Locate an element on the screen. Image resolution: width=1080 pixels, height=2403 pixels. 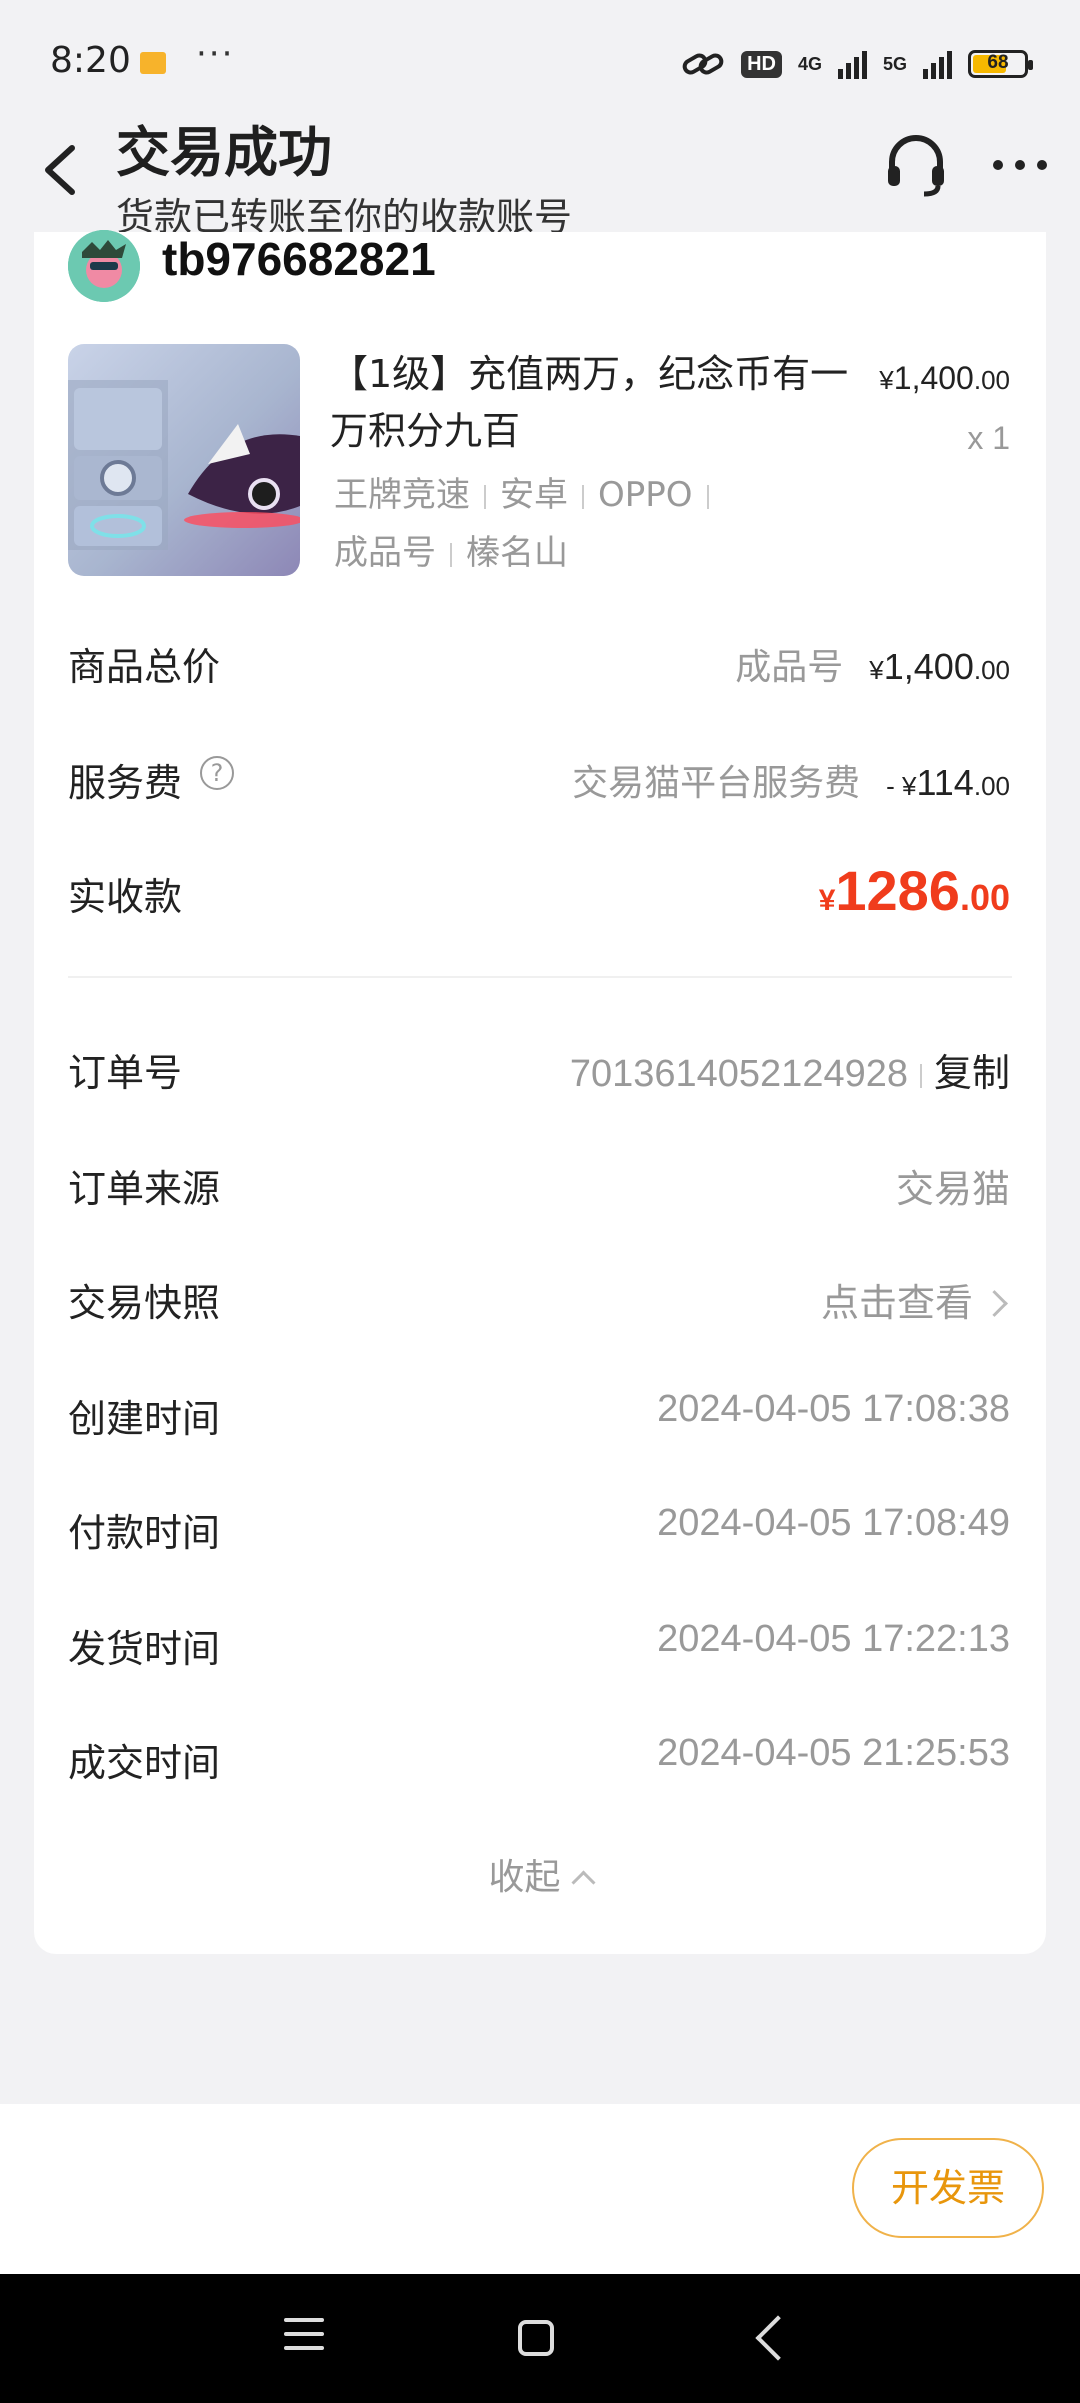
goods-total-amount: ¥1,400.00 is located at coordinates (939, 666).